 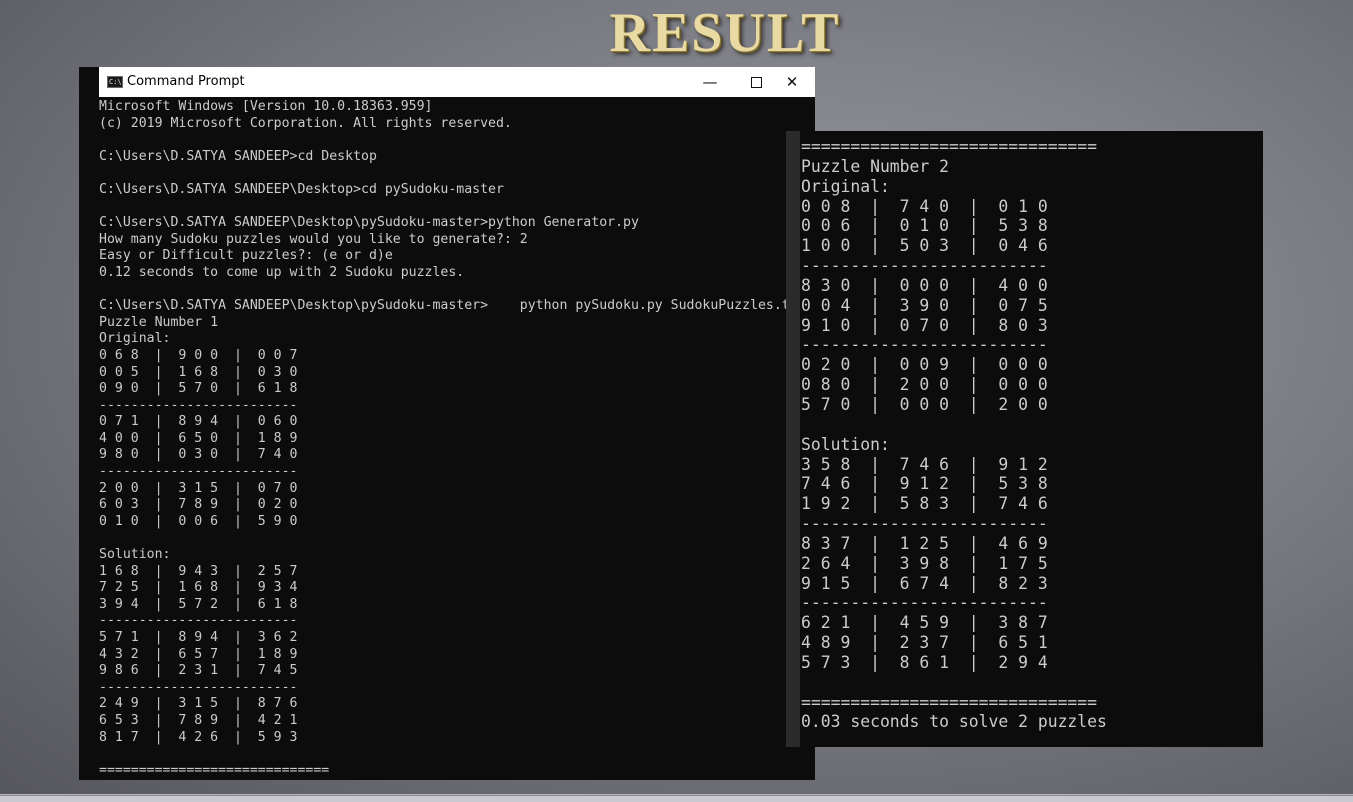 I want to click on maximize-icon, so click(x=756, y=82).